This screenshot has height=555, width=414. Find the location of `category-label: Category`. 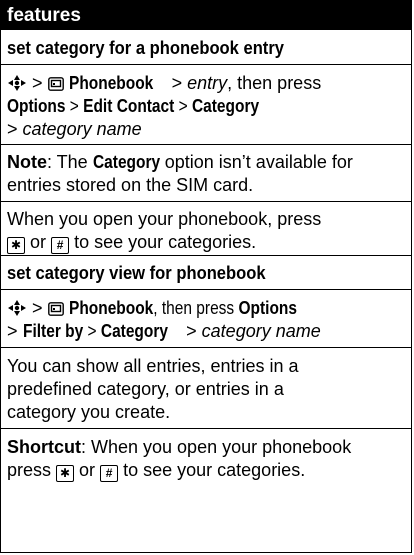

category-label: Category is located at coordinates (225, 106).